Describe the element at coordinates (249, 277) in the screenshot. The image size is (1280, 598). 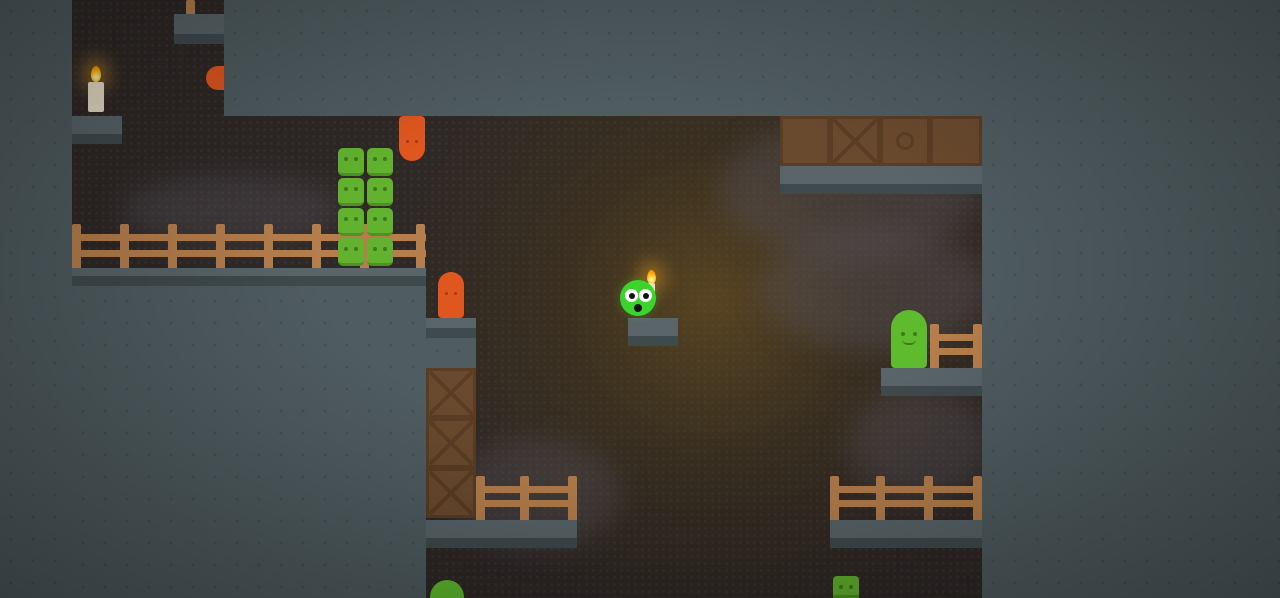
I see `ledge-under-fence-left` at that location.